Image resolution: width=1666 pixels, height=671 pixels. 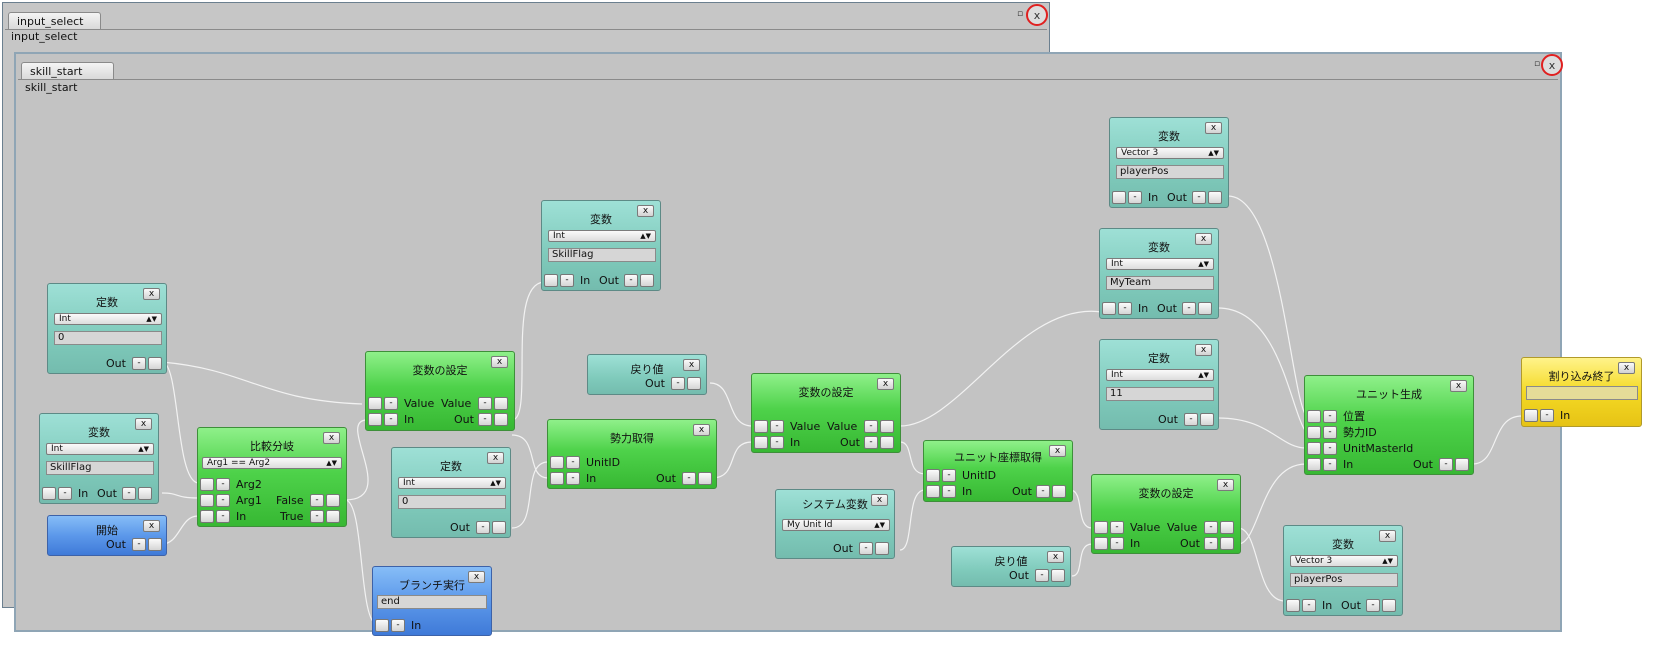 I want to click on branch-name-field: end, so click(x=432, y=602).